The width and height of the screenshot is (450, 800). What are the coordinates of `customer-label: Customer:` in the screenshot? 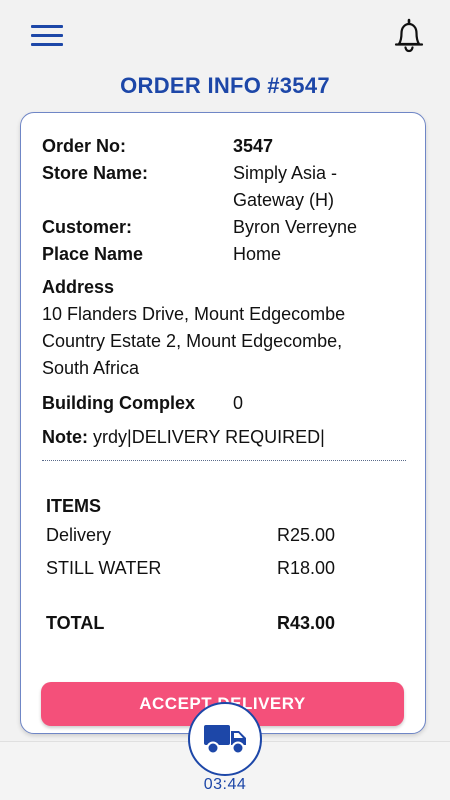 It's located at (87, 227).